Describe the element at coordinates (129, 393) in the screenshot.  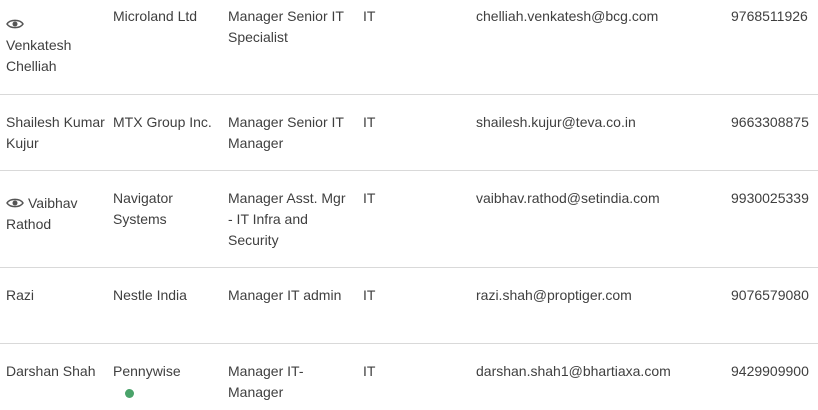
I see `online-status-indicator` at that location.